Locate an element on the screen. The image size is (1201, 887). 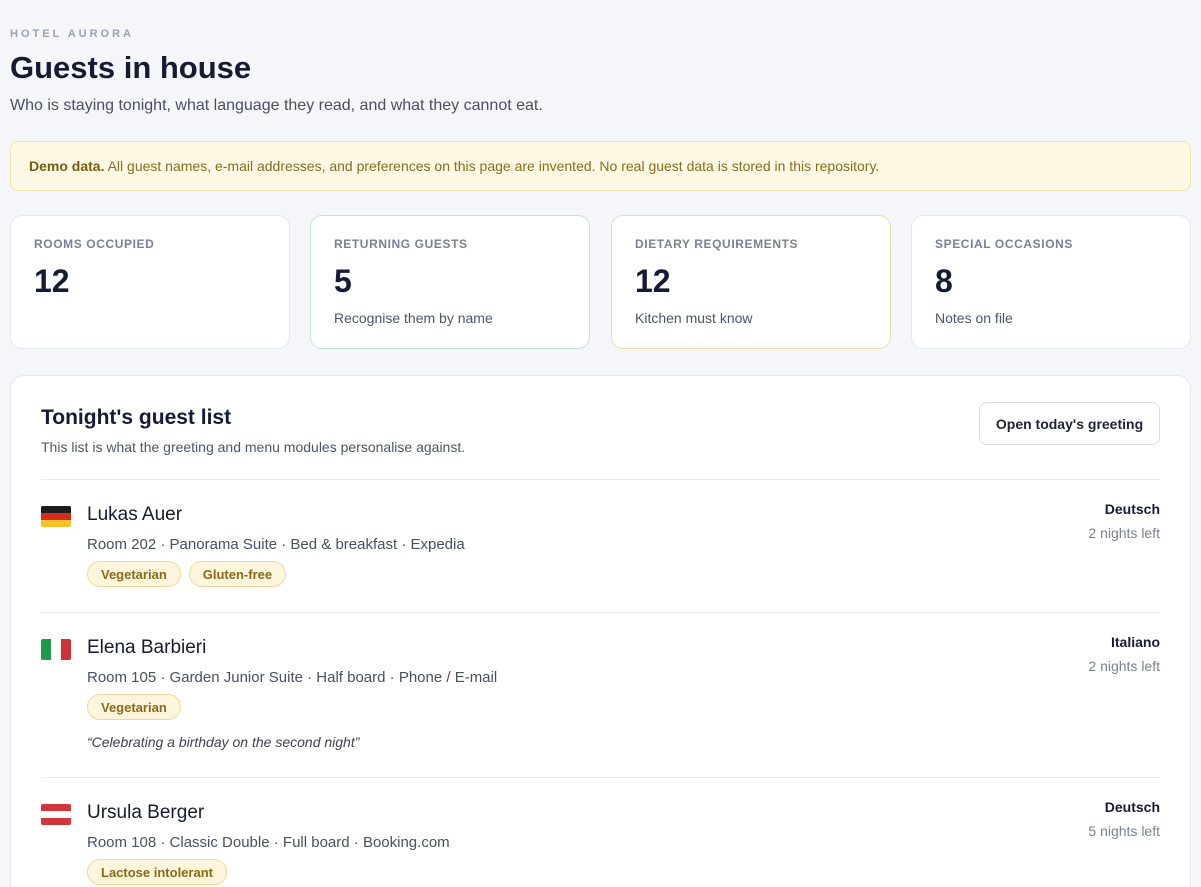
hotel-brand: HOTEL AURORA is located at coordinates (72, 34).